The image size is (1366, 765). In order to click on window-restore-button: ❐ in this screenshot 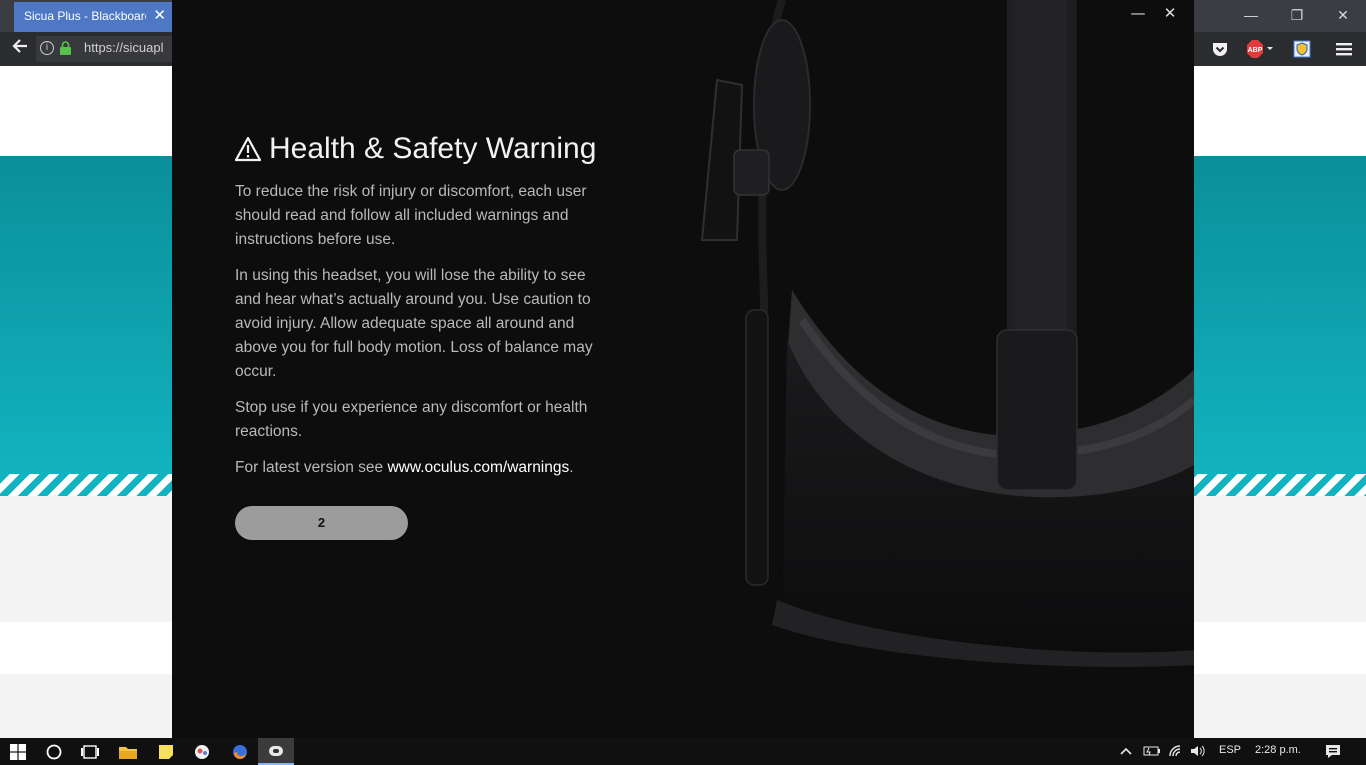, I will do `click(1297, 16)`.